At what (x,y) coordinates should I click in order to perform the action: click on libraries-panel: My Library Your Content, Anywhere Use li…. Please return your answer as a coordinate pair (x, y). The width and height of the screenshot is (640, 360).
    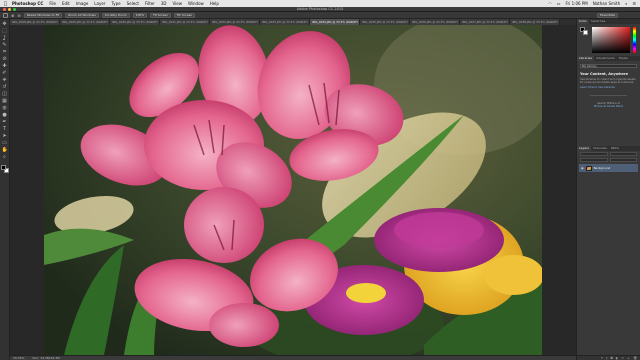
    Looking at the image, I should click on (608, 103).